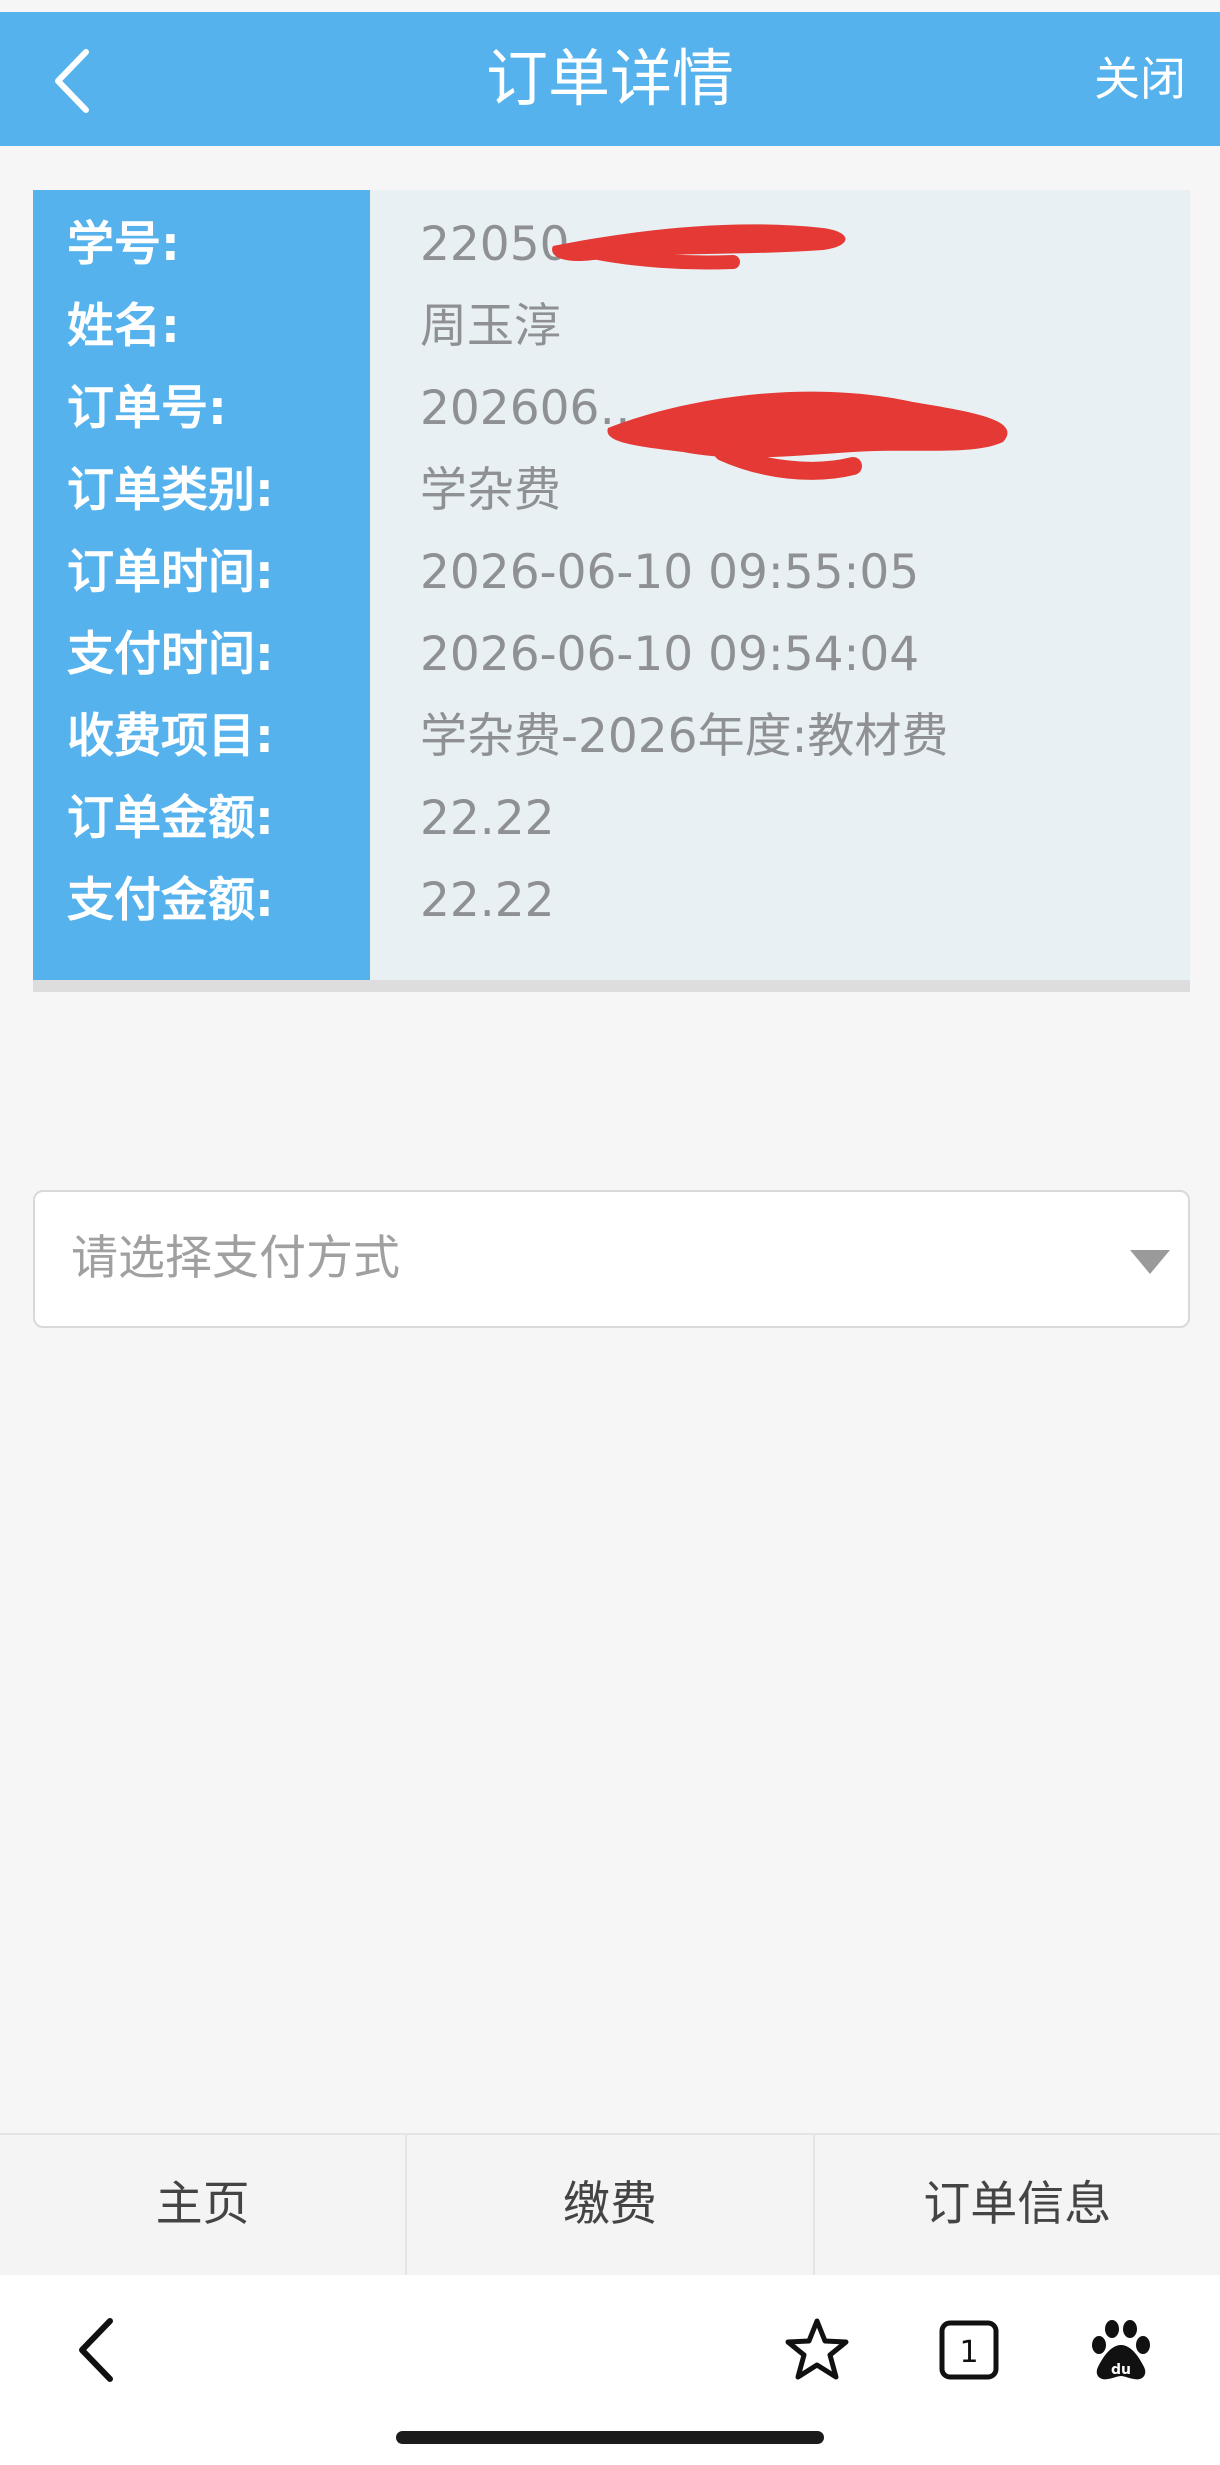 Image resolution: width=1220 pixels, height=2465 pixels. What do you see at coordinates (1150, 1262) in the screenshot?
I see `dropdown-arrow-icon` at bounding box center [1150, 1262].